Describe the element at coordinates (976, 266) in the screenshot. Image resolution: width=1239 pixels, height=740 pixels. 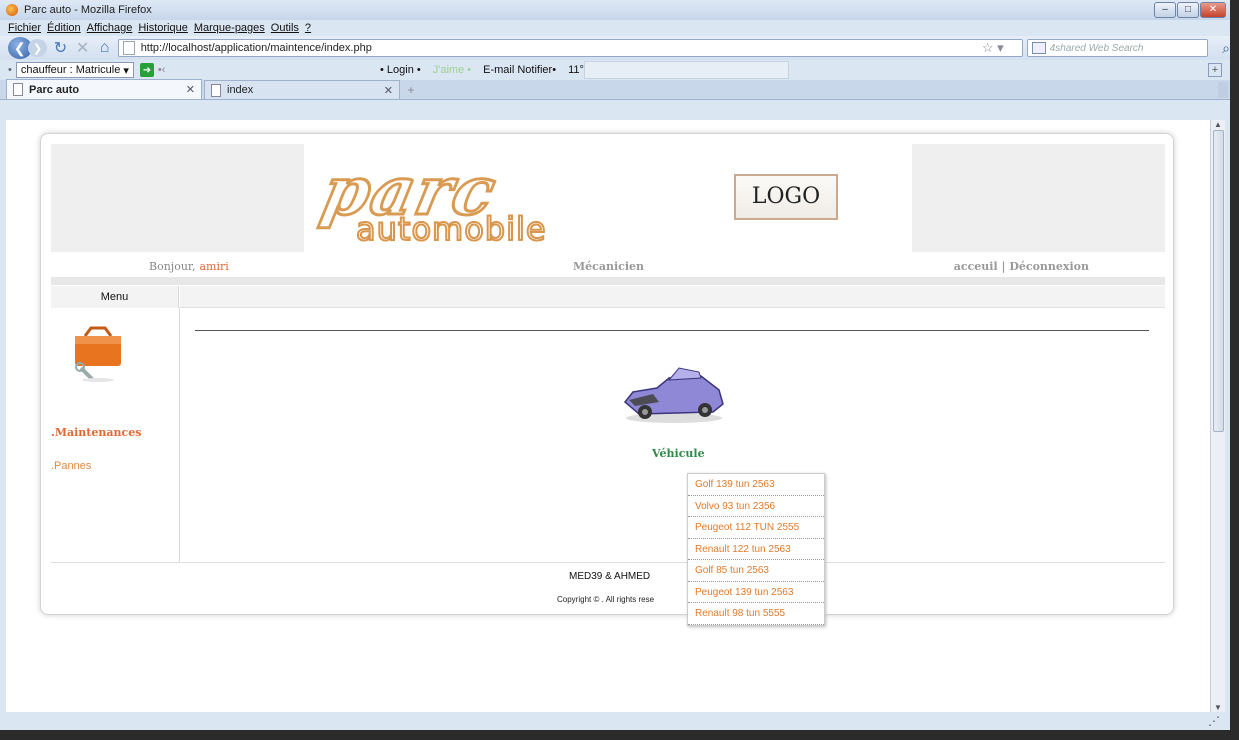
I see `home-link: acceuil` at that location.